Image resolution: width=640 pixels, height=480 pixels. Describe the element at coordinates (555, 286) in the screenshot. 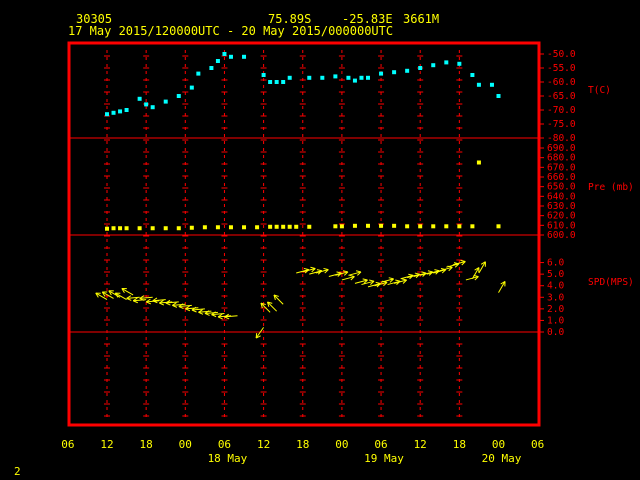

I see `y-tick-label: 4.0` at that location.